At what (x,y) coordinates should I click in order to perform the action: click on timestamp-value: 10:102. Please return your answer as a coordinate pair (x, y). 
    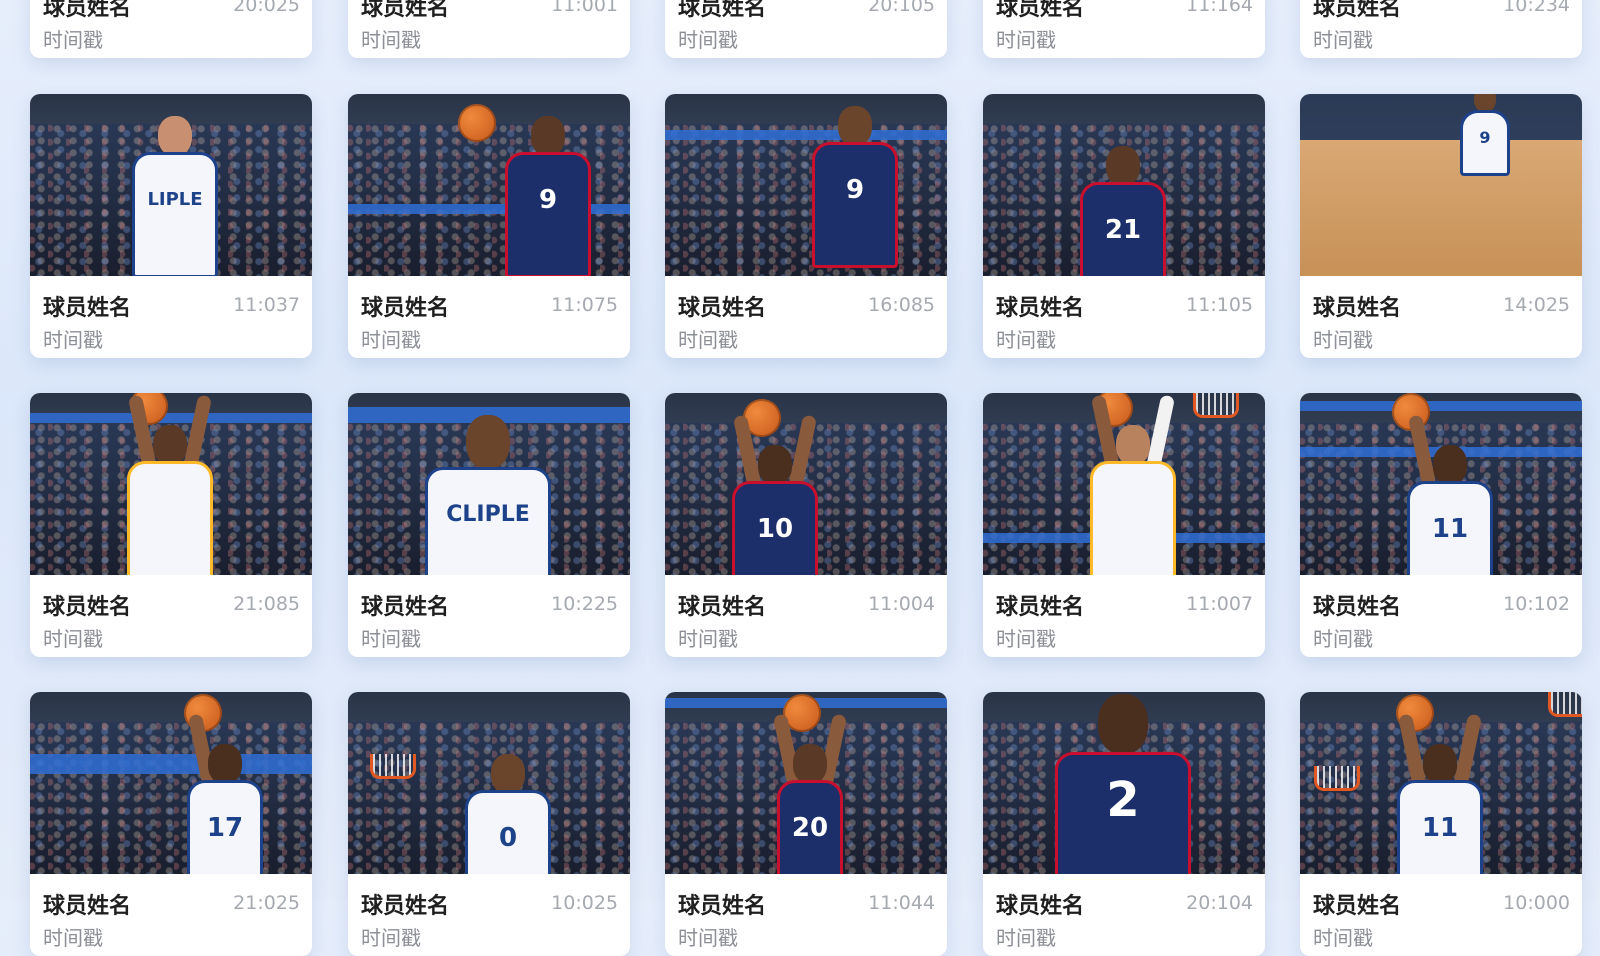
    Looking at the image, I should click on (1536, 604).